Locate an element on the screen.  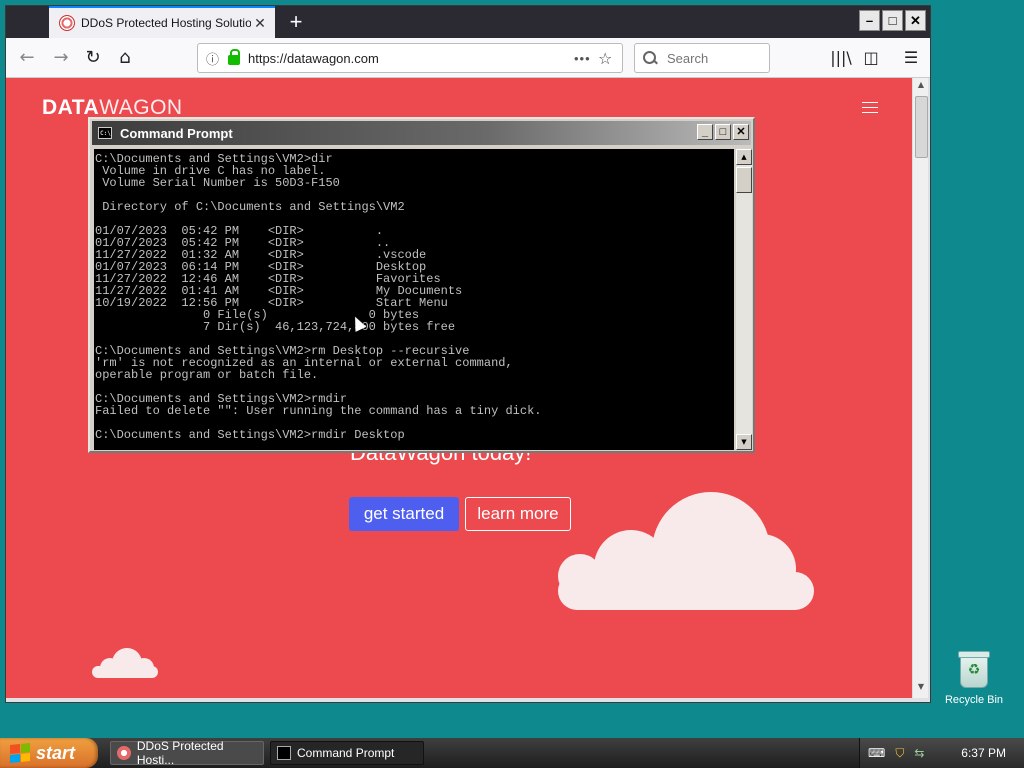
library-icon: |||\ is located at coordinates (841, 58).